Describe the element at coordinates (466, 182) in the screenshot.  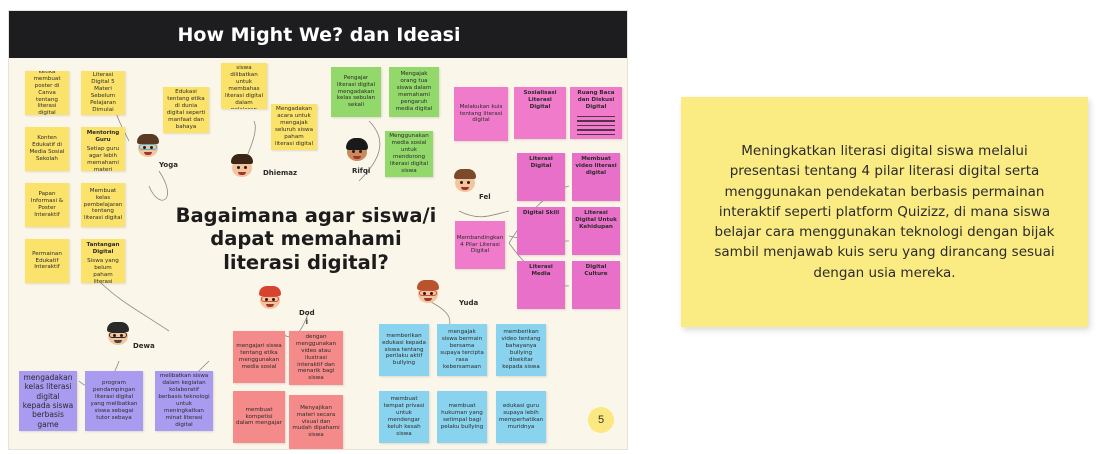
I see `avatar-fel` at that location.